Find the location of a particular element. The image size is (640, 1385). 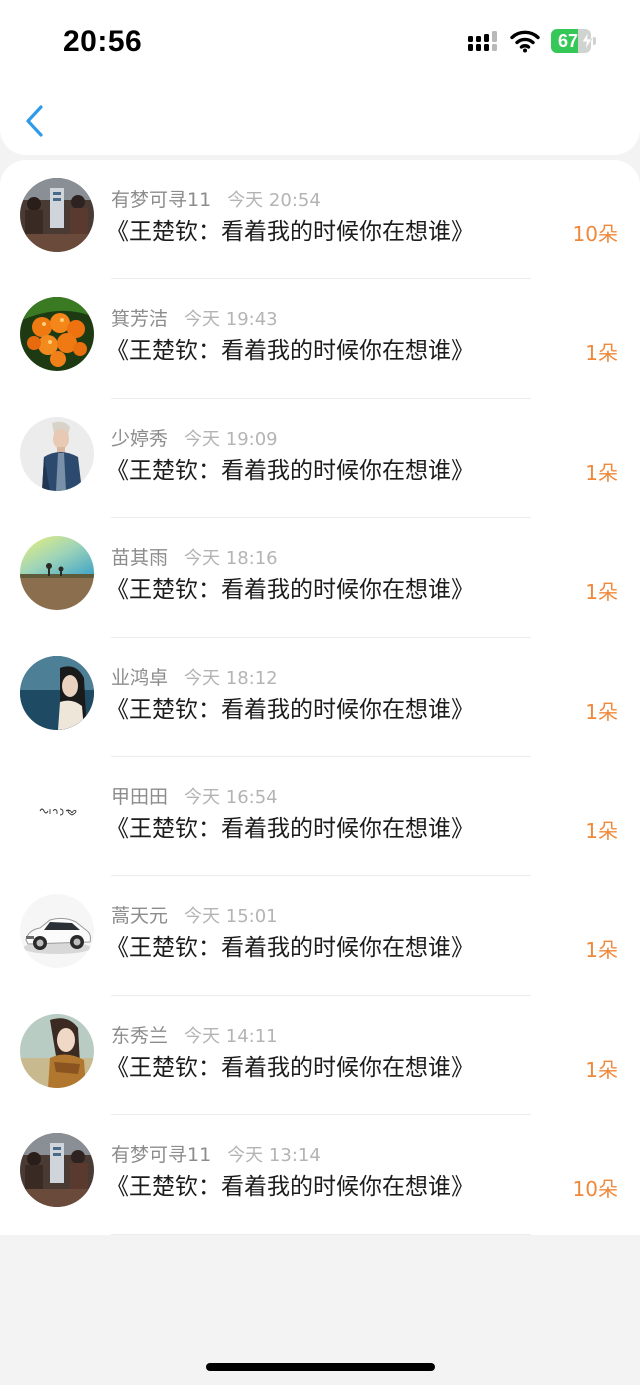

back-button is located at coordinates (36, 121).